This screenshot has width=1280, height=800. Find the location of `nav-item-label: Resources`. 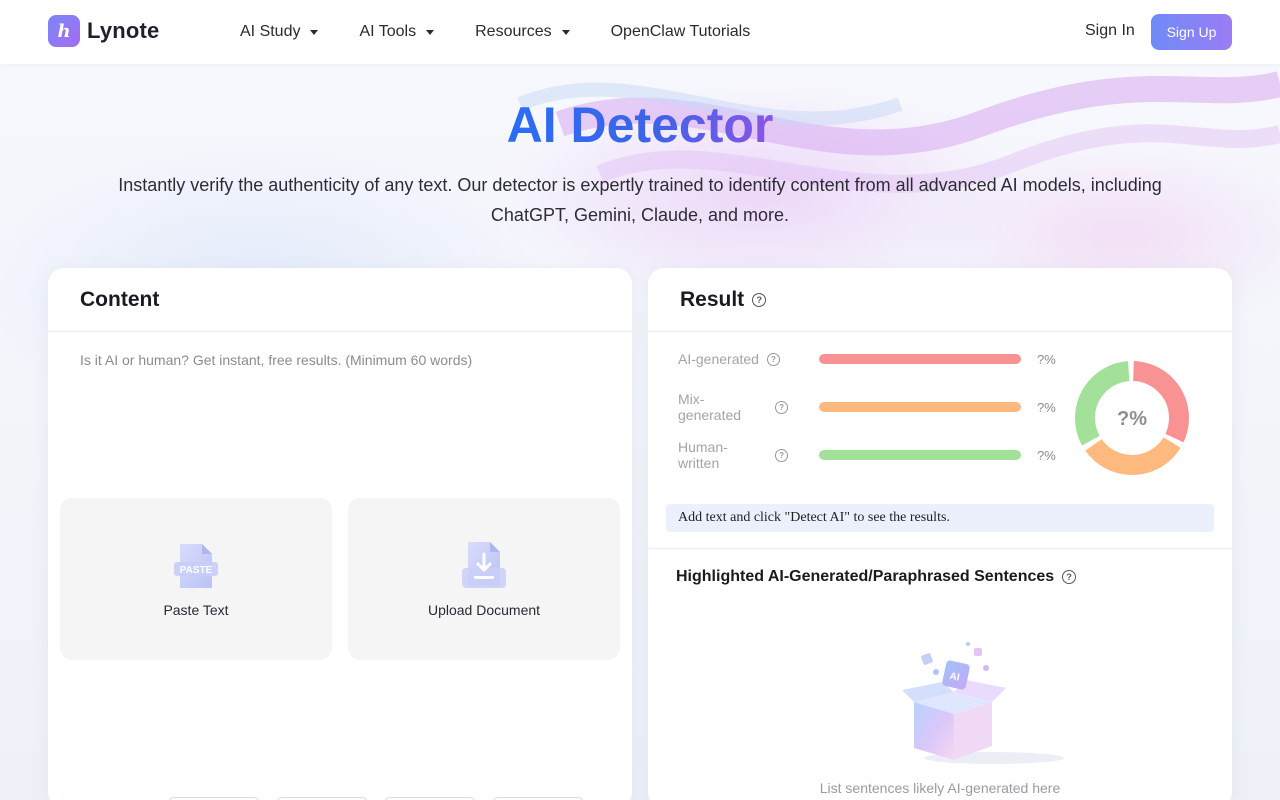

nav-item-label: Resources is located at coordinates (513, 31).